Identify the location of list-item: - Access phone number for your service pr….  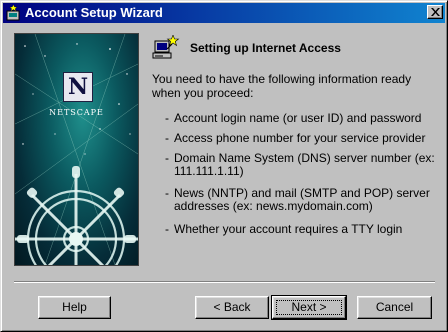
(302, 138).